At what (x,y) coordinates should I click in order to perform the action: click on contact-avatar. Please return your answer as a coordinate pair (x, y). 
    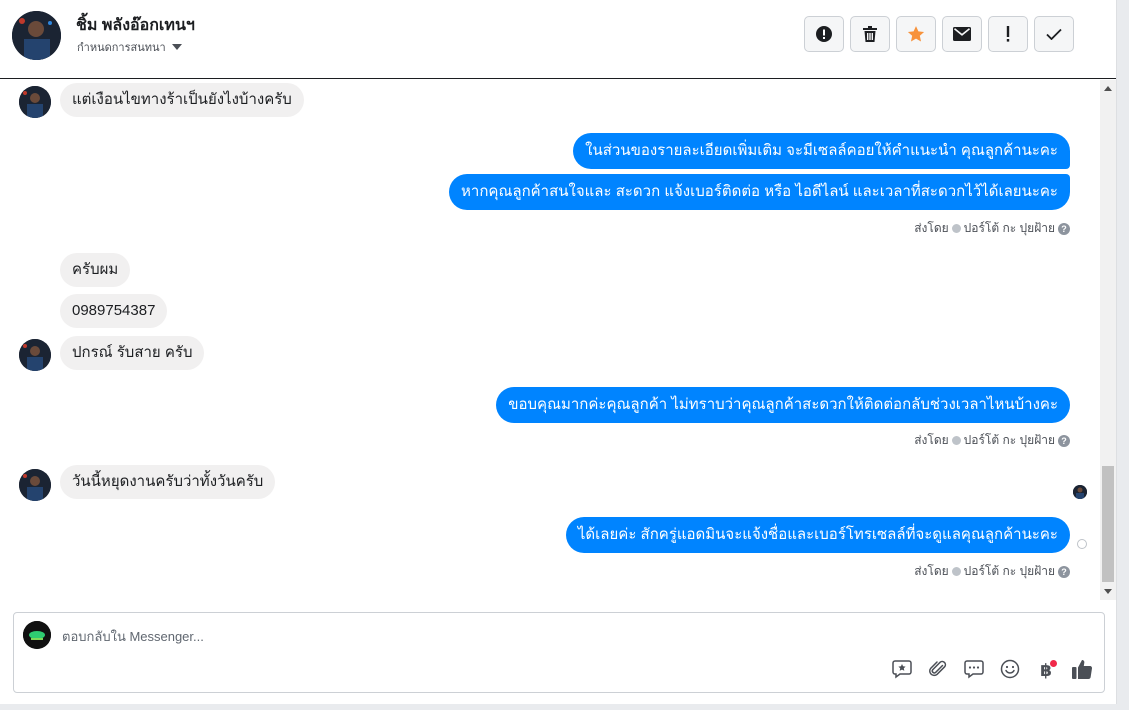
    Looking at the image, I should click on (36, 35).